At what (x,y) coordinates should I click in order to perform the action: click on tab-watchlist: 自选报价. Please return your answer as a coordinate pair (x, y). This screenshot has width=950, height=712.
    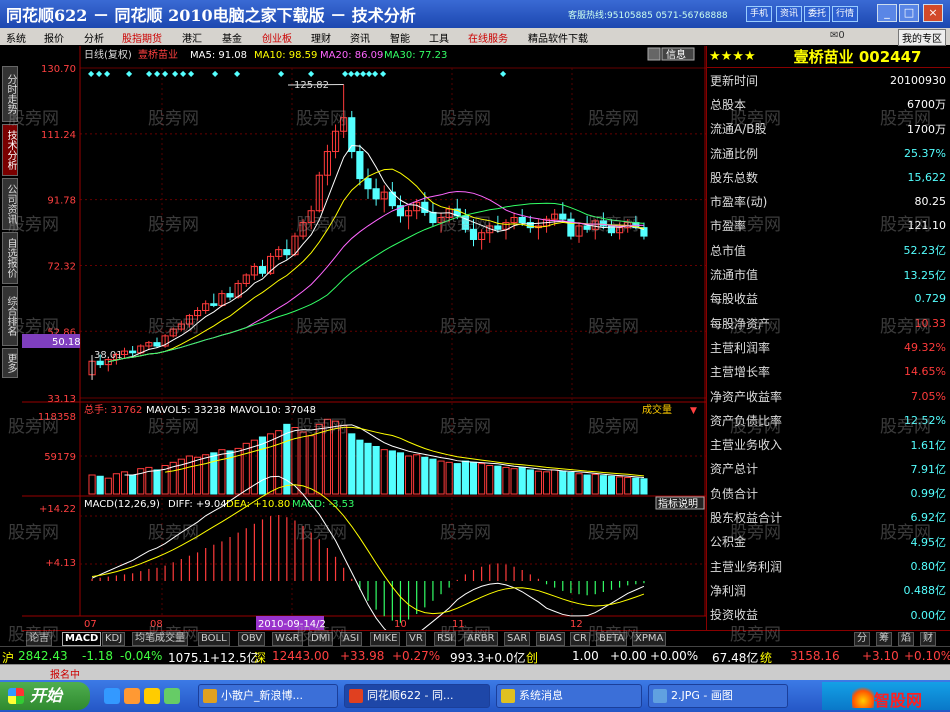
    Looking at the image, I should click on (10, 258).